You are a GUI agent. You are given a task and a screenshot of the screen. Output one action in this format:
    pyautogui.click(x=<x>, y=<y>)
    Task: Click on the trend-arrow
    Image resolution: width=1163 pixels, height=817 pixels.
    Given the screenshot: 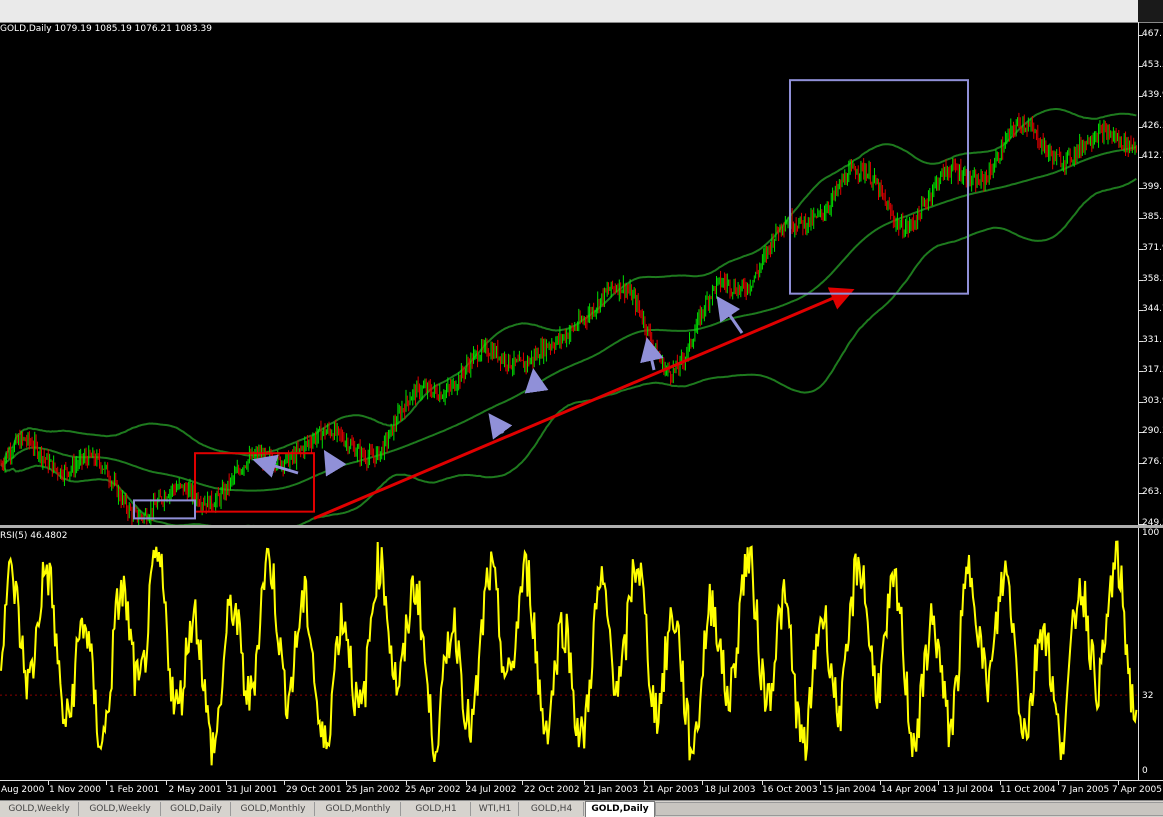 What is the action you would take?
    pyautogui.click(x=584, y=403)
    